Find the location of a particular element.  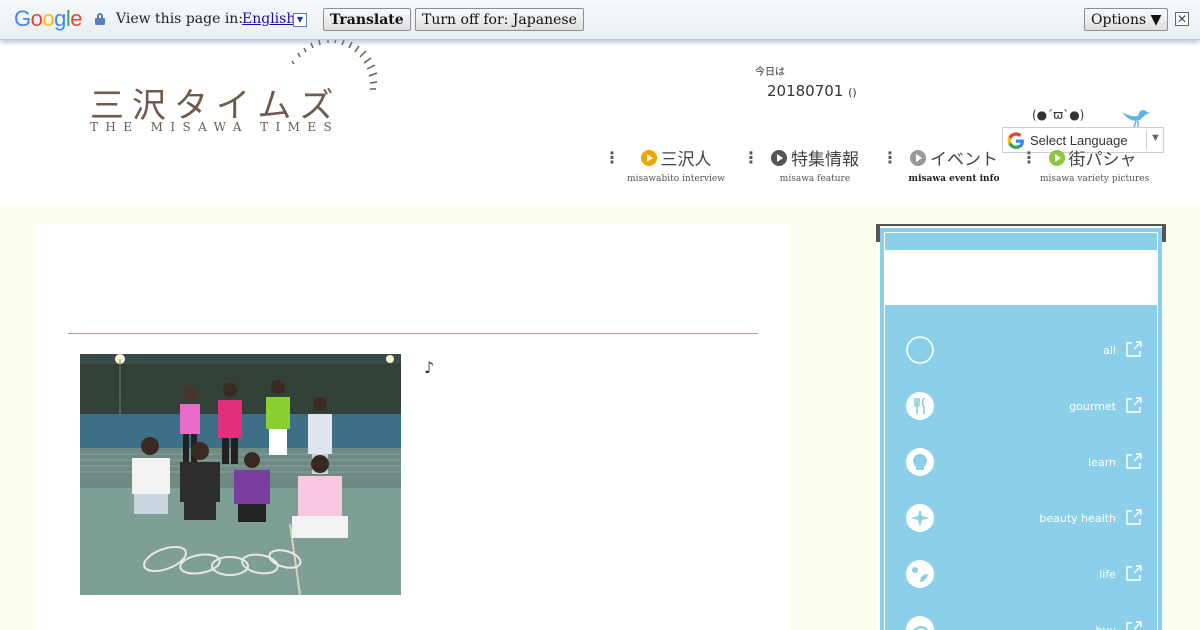

category-label: life is located at coordinates (1107, 574).